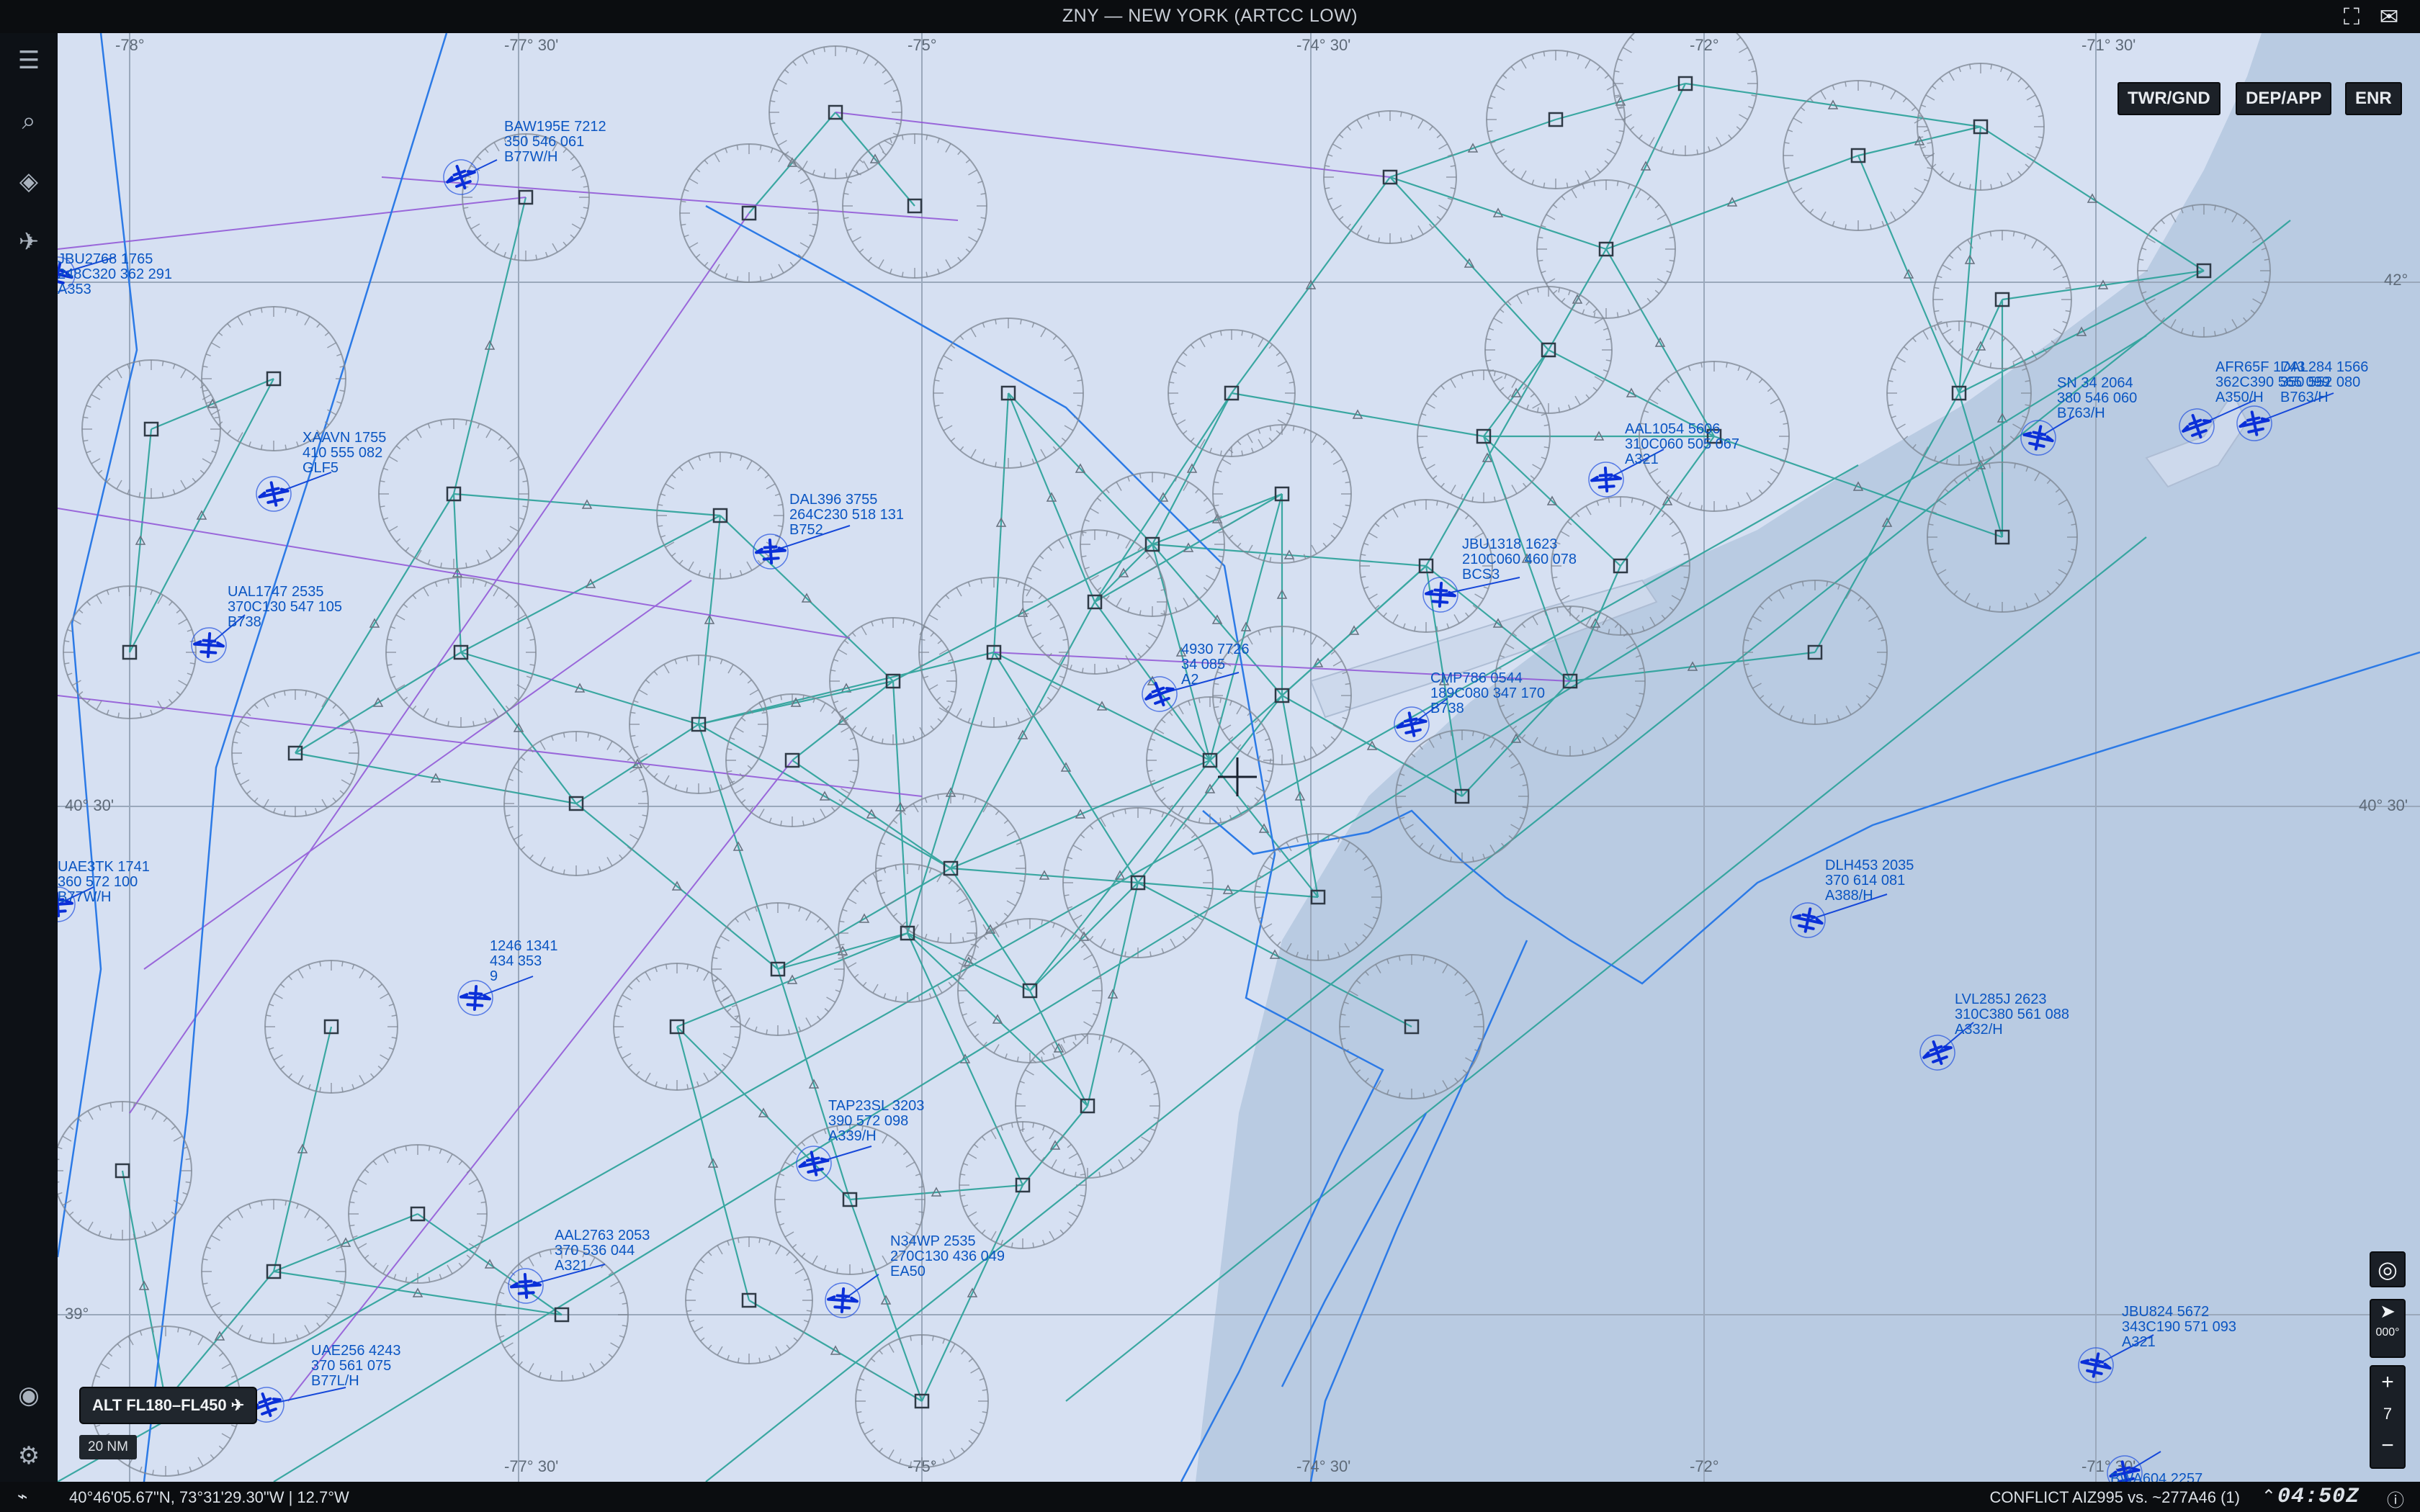 The height and width of the screenshot is (1512, 2420). What do you see at coordinates (555, 127) in the screenshot?
I see `data-block-line: BAW195E 7212` at bounding box center [555, 127].